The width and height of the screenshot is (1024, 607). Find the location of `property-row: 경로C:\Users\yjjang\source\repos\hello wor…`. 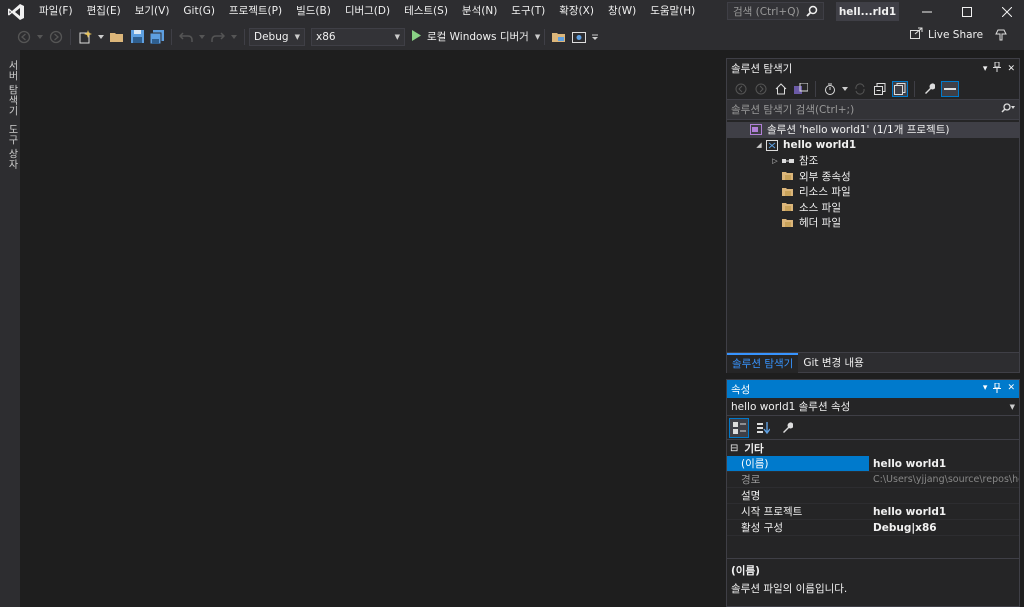

property-row: 경로C:\Users\yjjang\source\repos\hello wor… is located at coordinates (873, 480).